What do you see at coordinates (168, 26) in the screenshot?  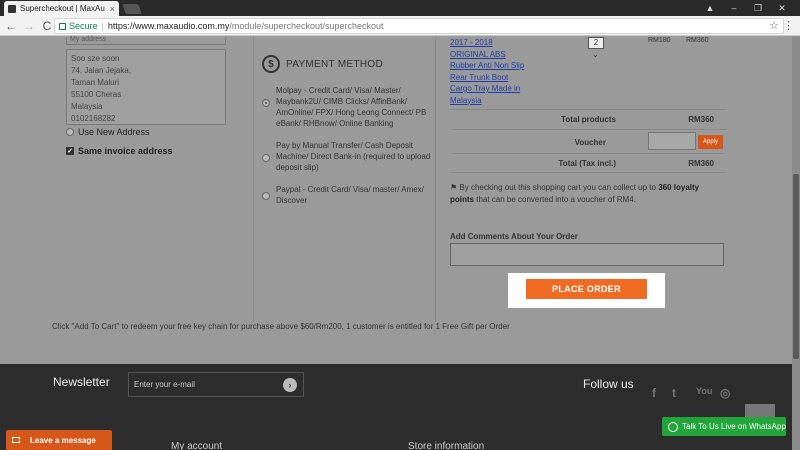 I see `url-host: https://www.maxaudio.com.my` at bounding box center [168, 26].